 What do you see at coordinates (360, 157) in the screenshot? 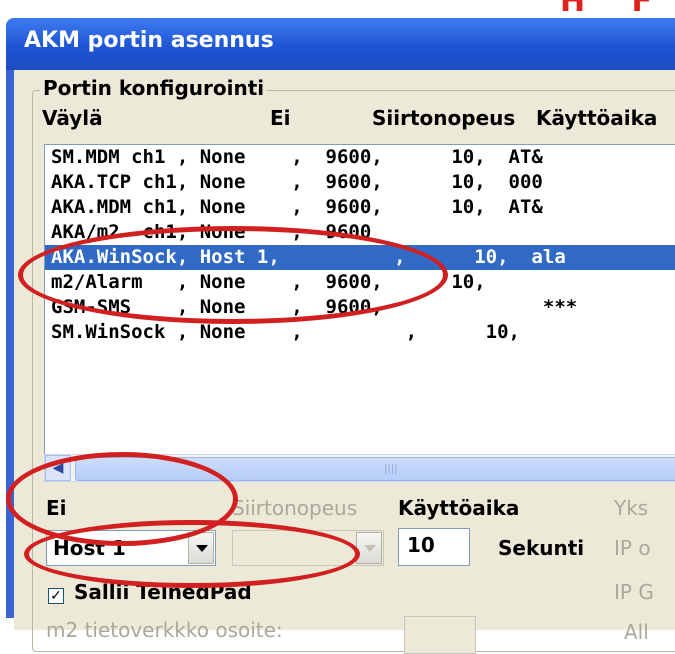
I see `list-item: SM.MDM ch1 , None , 9600, 10, AT&` at bounding box center [360, 157].